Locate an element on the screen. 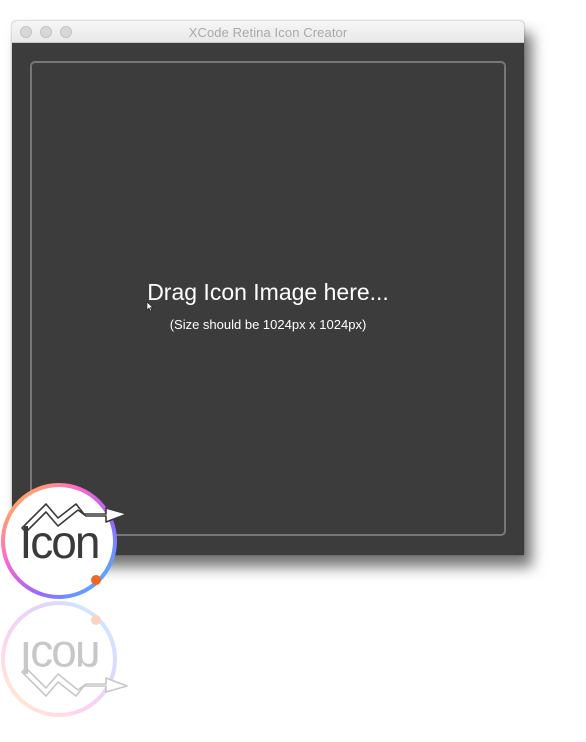 Image resolution: width=586 pixels, height=742 pixels. title-bar: XCode Retina Icon Creator is located at coordinates (268, 32).